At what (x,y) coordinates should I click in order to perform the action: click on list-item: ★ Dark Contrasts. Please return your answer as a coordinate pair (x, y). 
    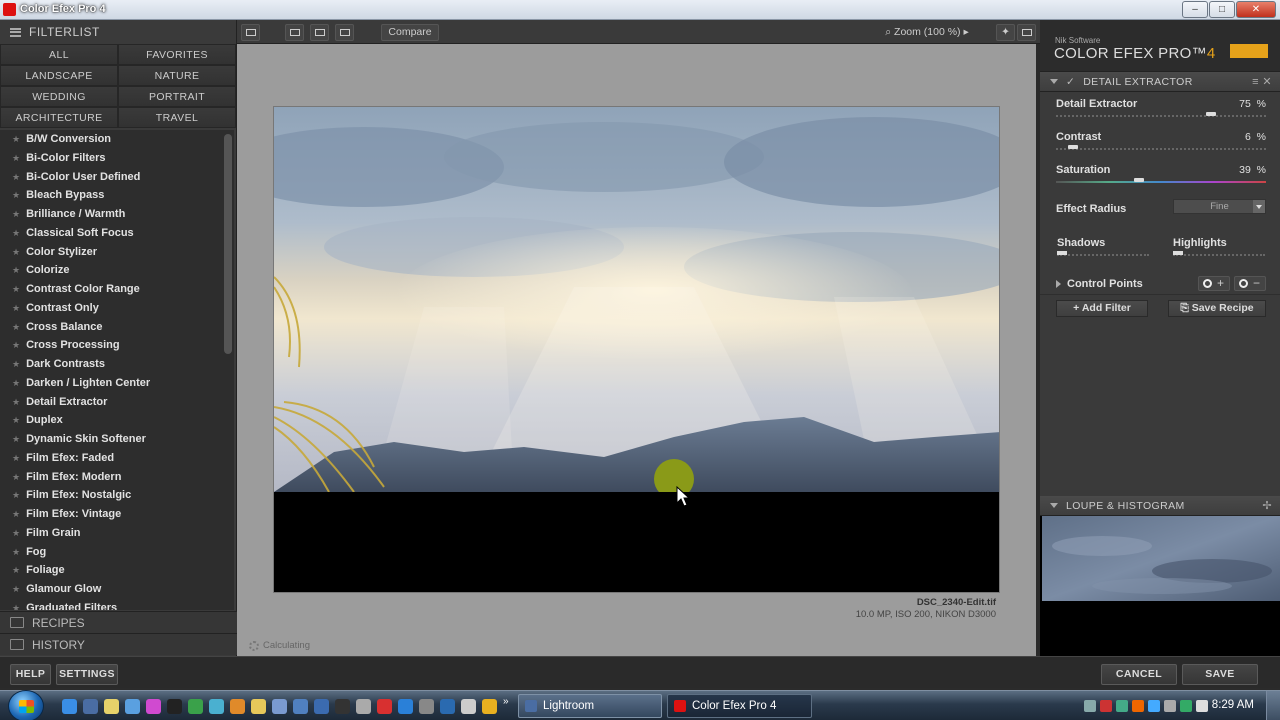
    Looking at the image, I should click on (111, 364).